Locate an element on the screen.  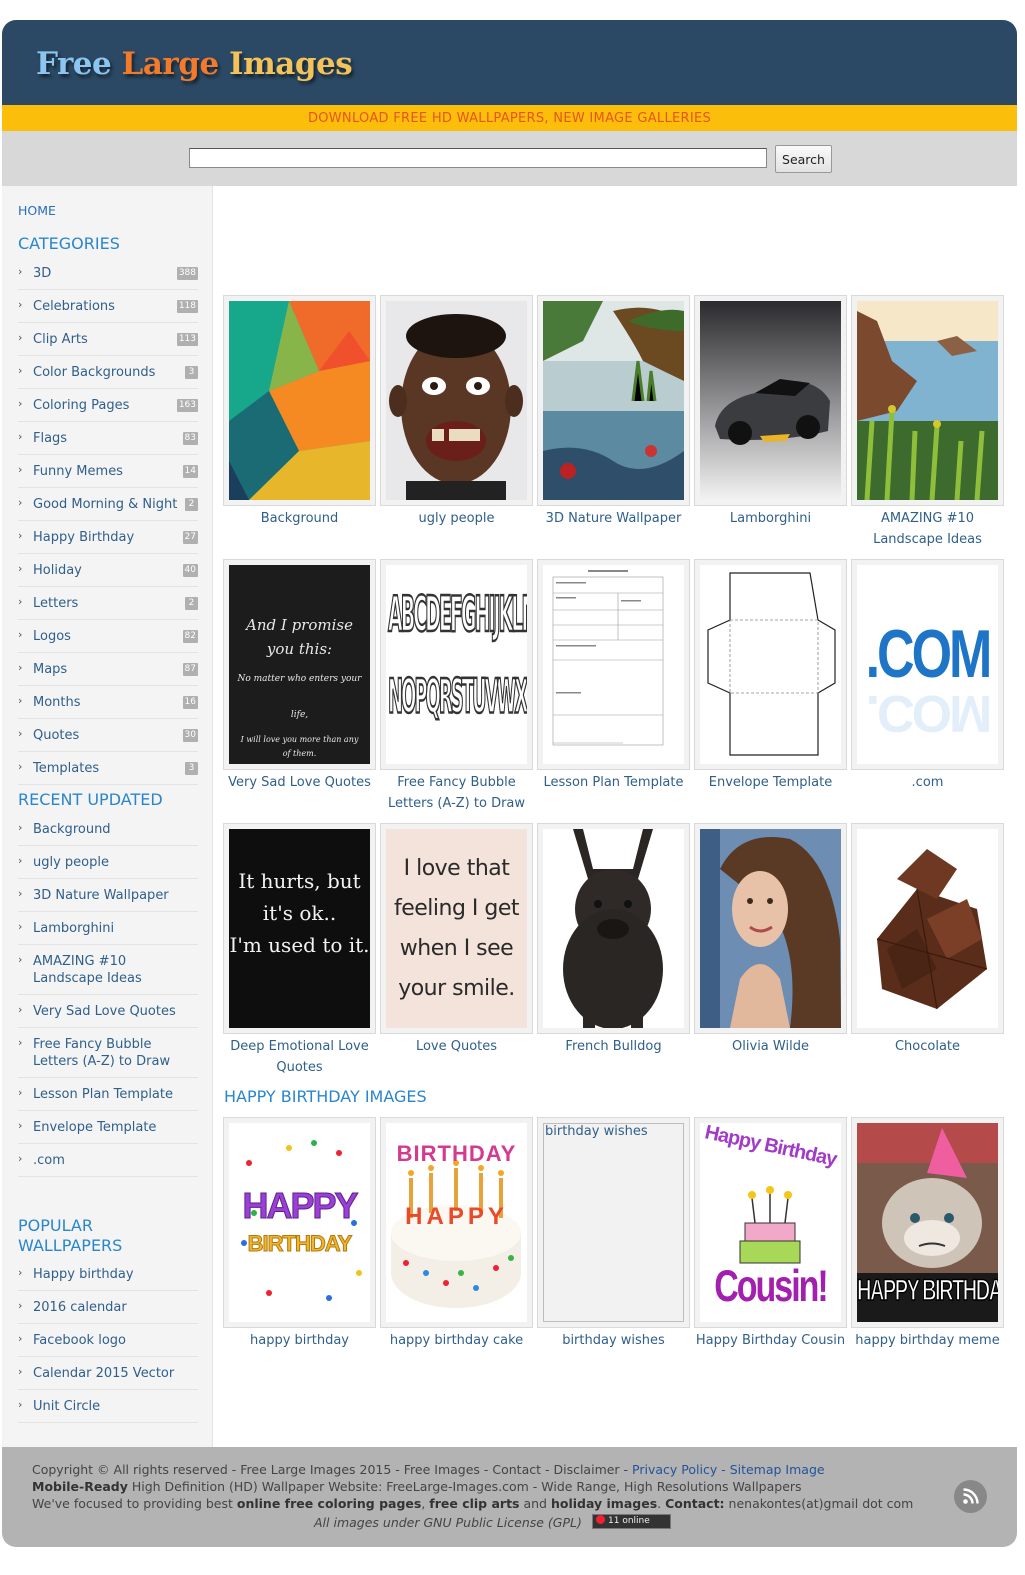
gallery-caption: happy birthday cake is located at coordinates (456, 1340).